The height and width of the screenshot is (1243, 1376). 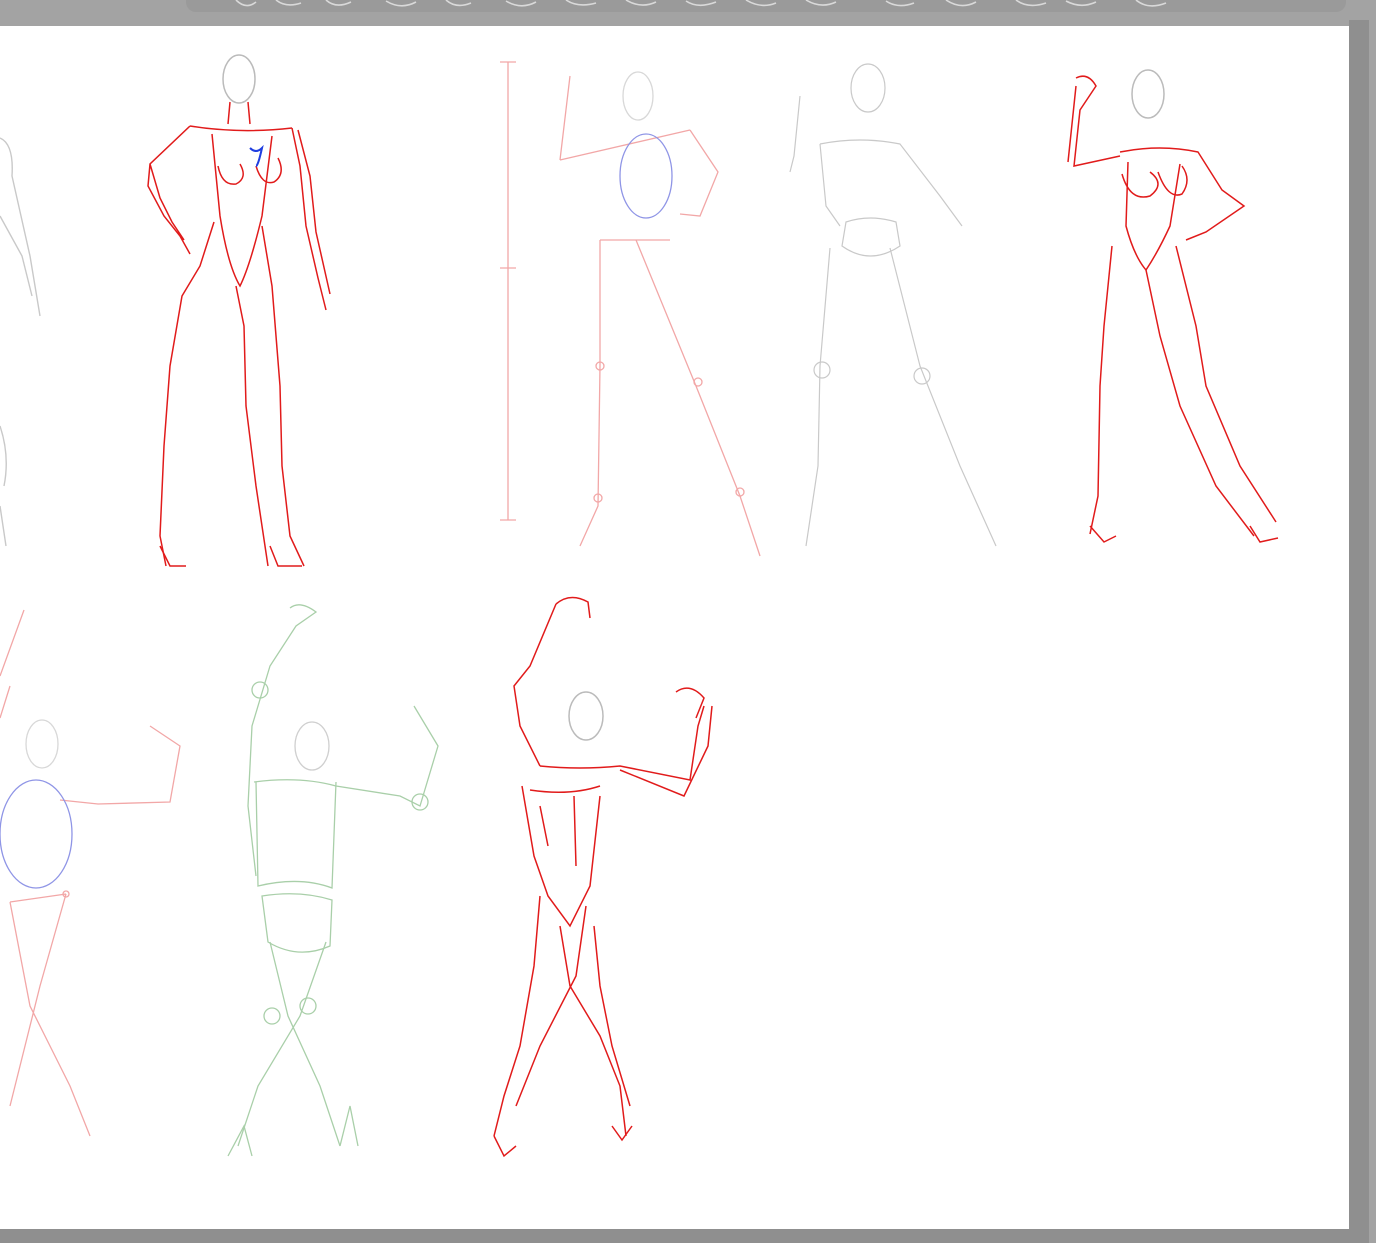 I want to click on arms-raised-mannequin, so click(x=333, y=880).